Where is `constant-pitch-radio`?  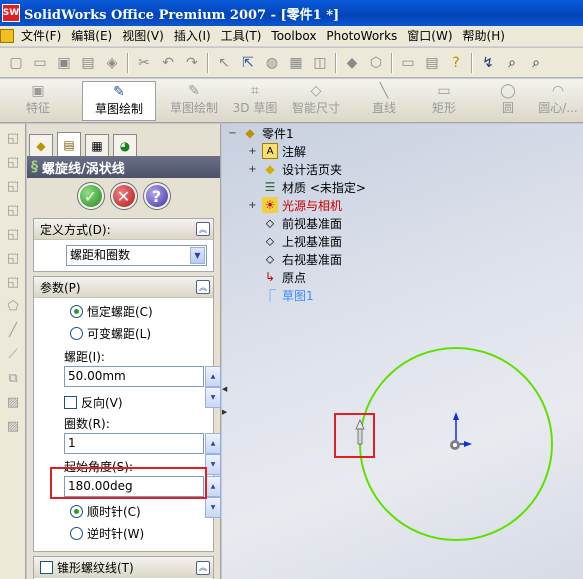
constant-pitch-radio is located at coordinates (76, 311).